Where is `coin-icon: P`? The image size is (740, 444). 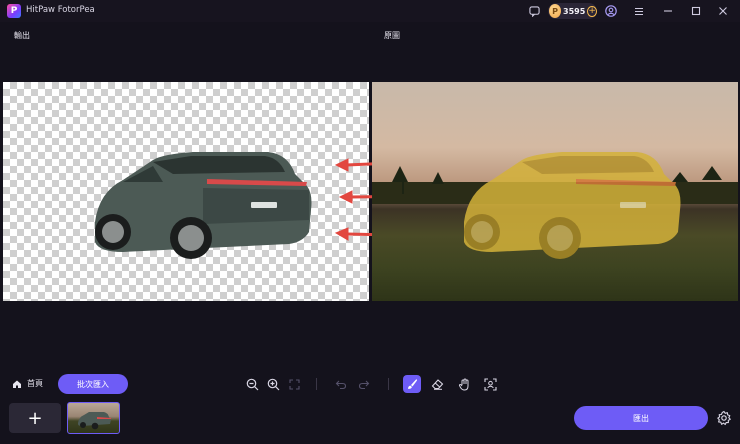 coin-icon: P is located at coordinates (555, 11).